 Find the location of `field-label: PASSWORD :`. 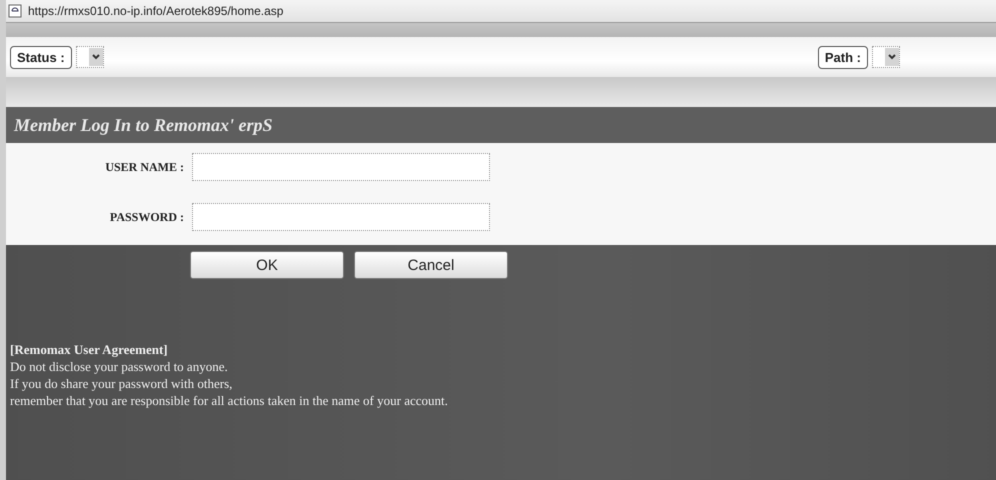

field-label: PASSWORD : is located at coordinates (146, 217).